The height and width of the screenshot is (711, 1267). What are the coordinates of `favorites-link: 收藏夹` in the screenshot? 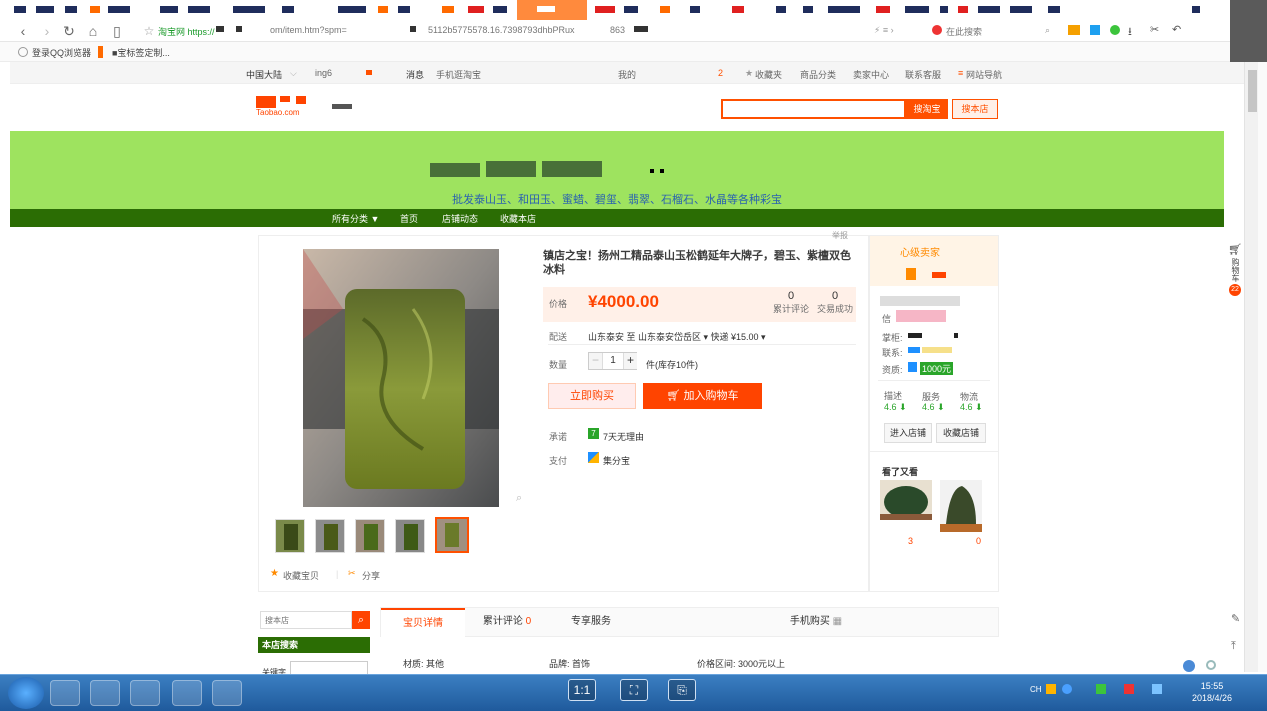 It's located at (768, 74).